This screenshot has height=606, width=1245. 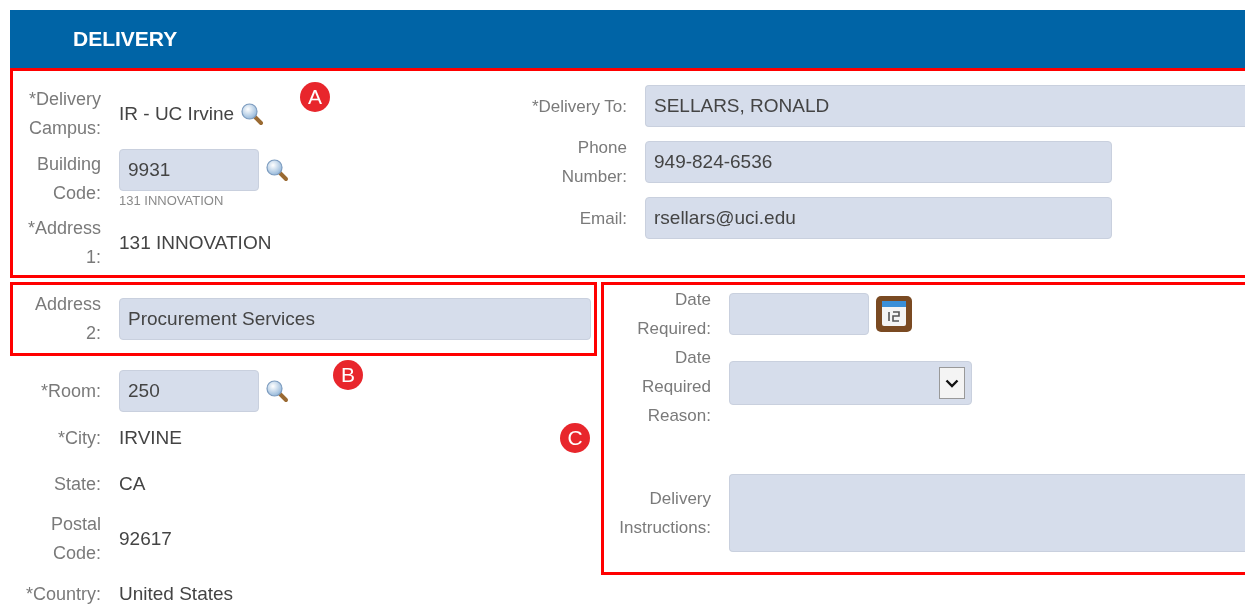 What do you see at coordinates (150, 438) in the screenshot?
I see `field-value: IRVINE` at bounding box center [150, 438].